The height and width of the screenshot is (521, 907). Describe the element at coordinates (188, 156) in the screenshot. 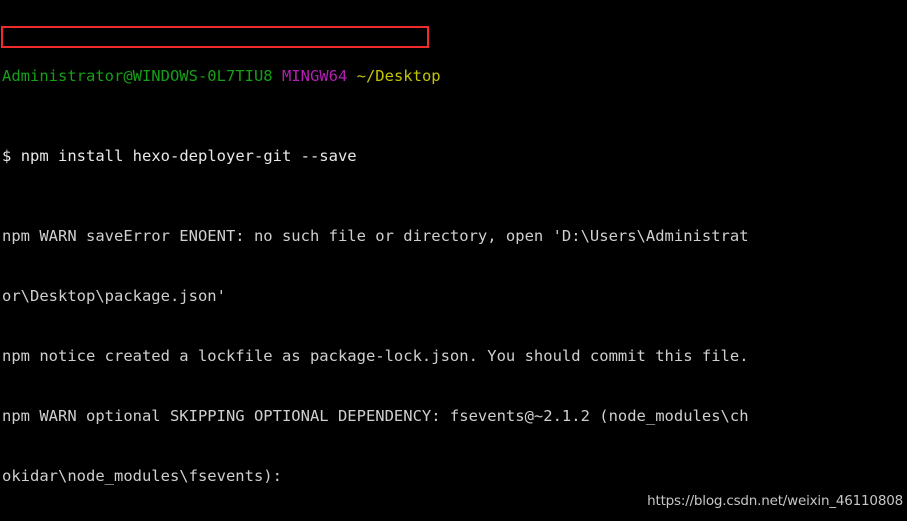

I see `command-text: npm install hexo-deployer-git --save` at that location.